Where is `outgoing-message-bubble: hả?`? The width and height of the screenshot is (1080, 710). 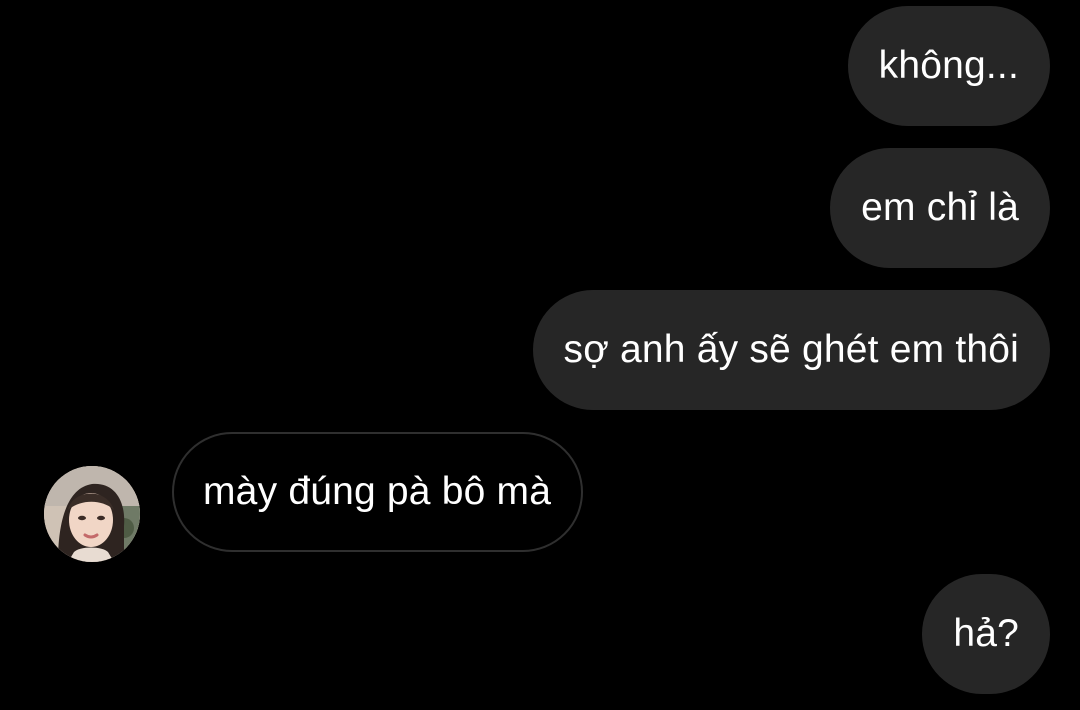 outgoing-message-bubble: hả? is located at coordinates (986, 634).